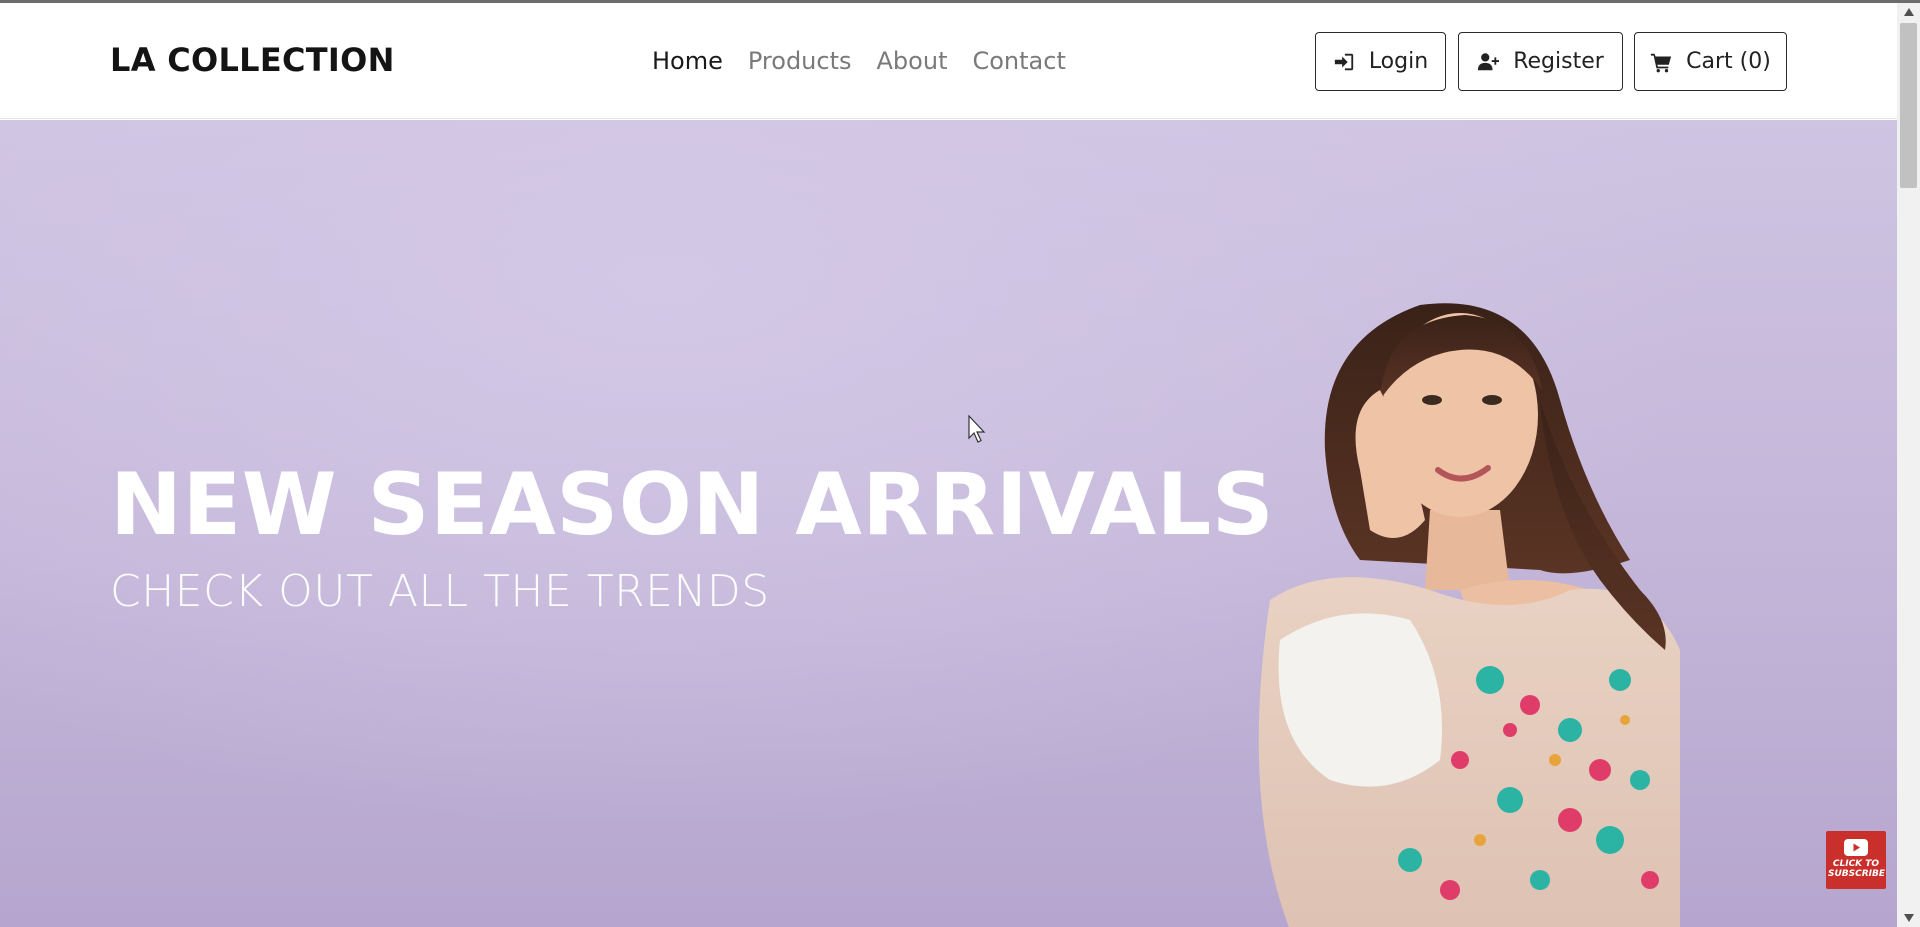 The width and height of the screenshot is (1920, 927). I want to click on scroll-up-arrow, so click(1908, 12).